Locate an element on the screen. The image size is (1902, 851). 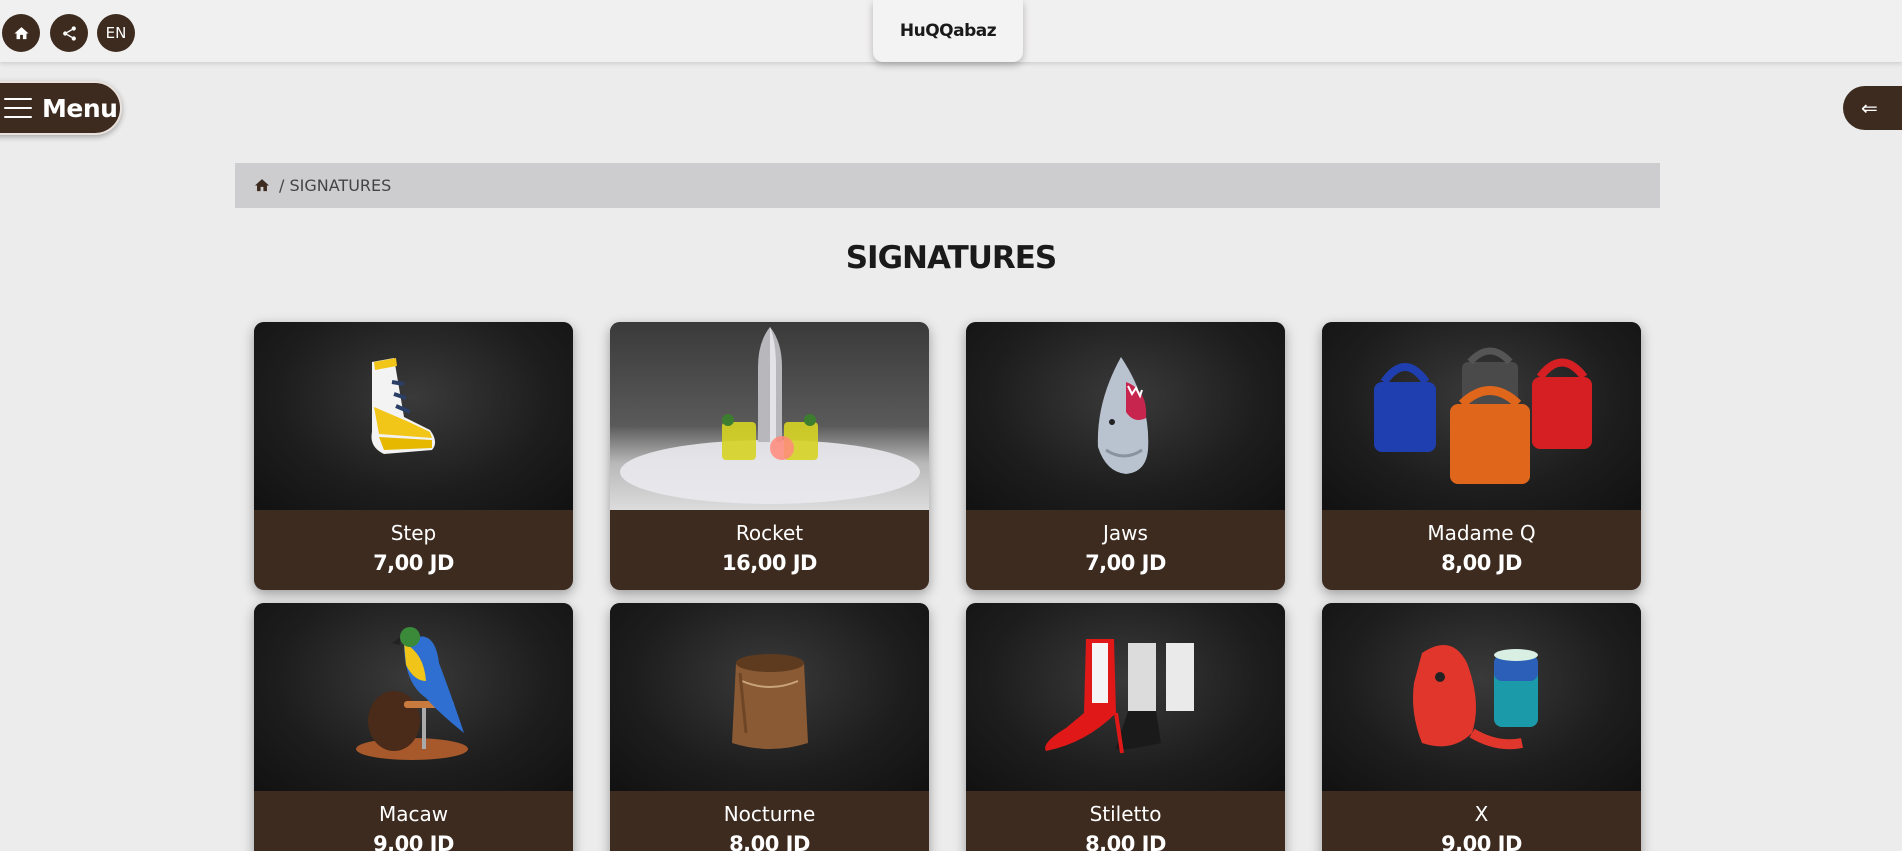
product-card: Madame Q 8,00 JD is located at coordinates (1481, 456).